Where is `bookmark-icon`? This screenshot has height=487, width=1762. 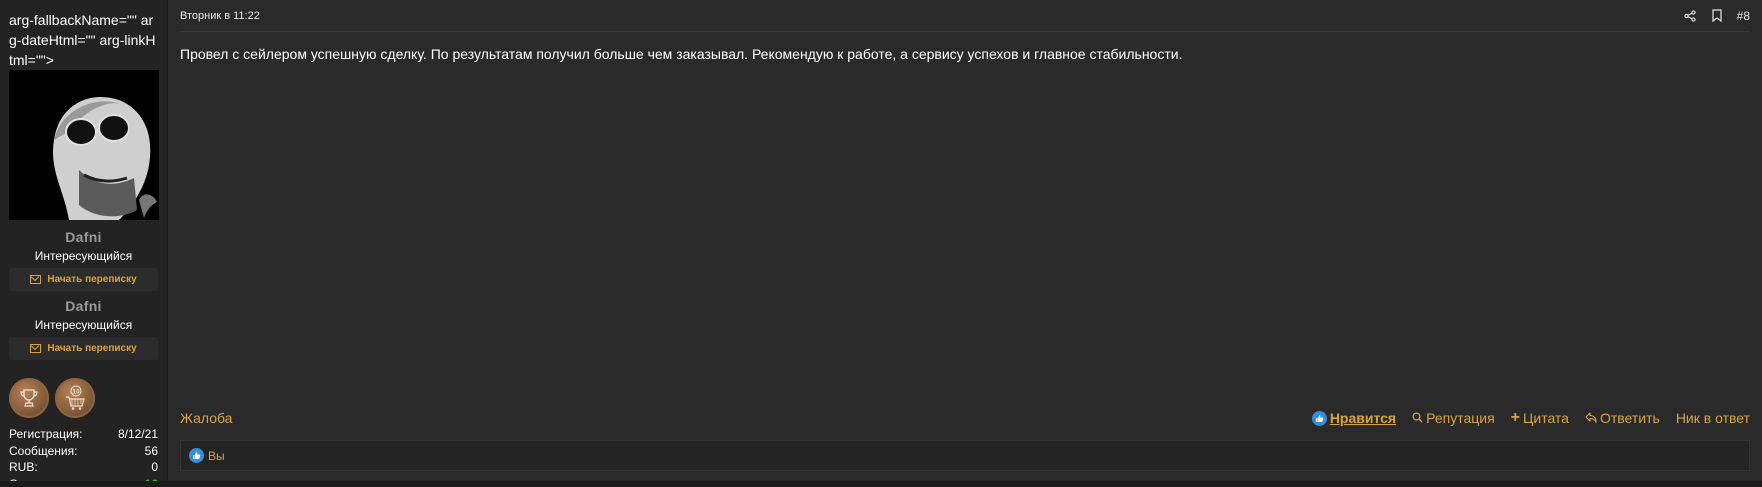 bookmark-icon is located at coordinates (1717, 15).